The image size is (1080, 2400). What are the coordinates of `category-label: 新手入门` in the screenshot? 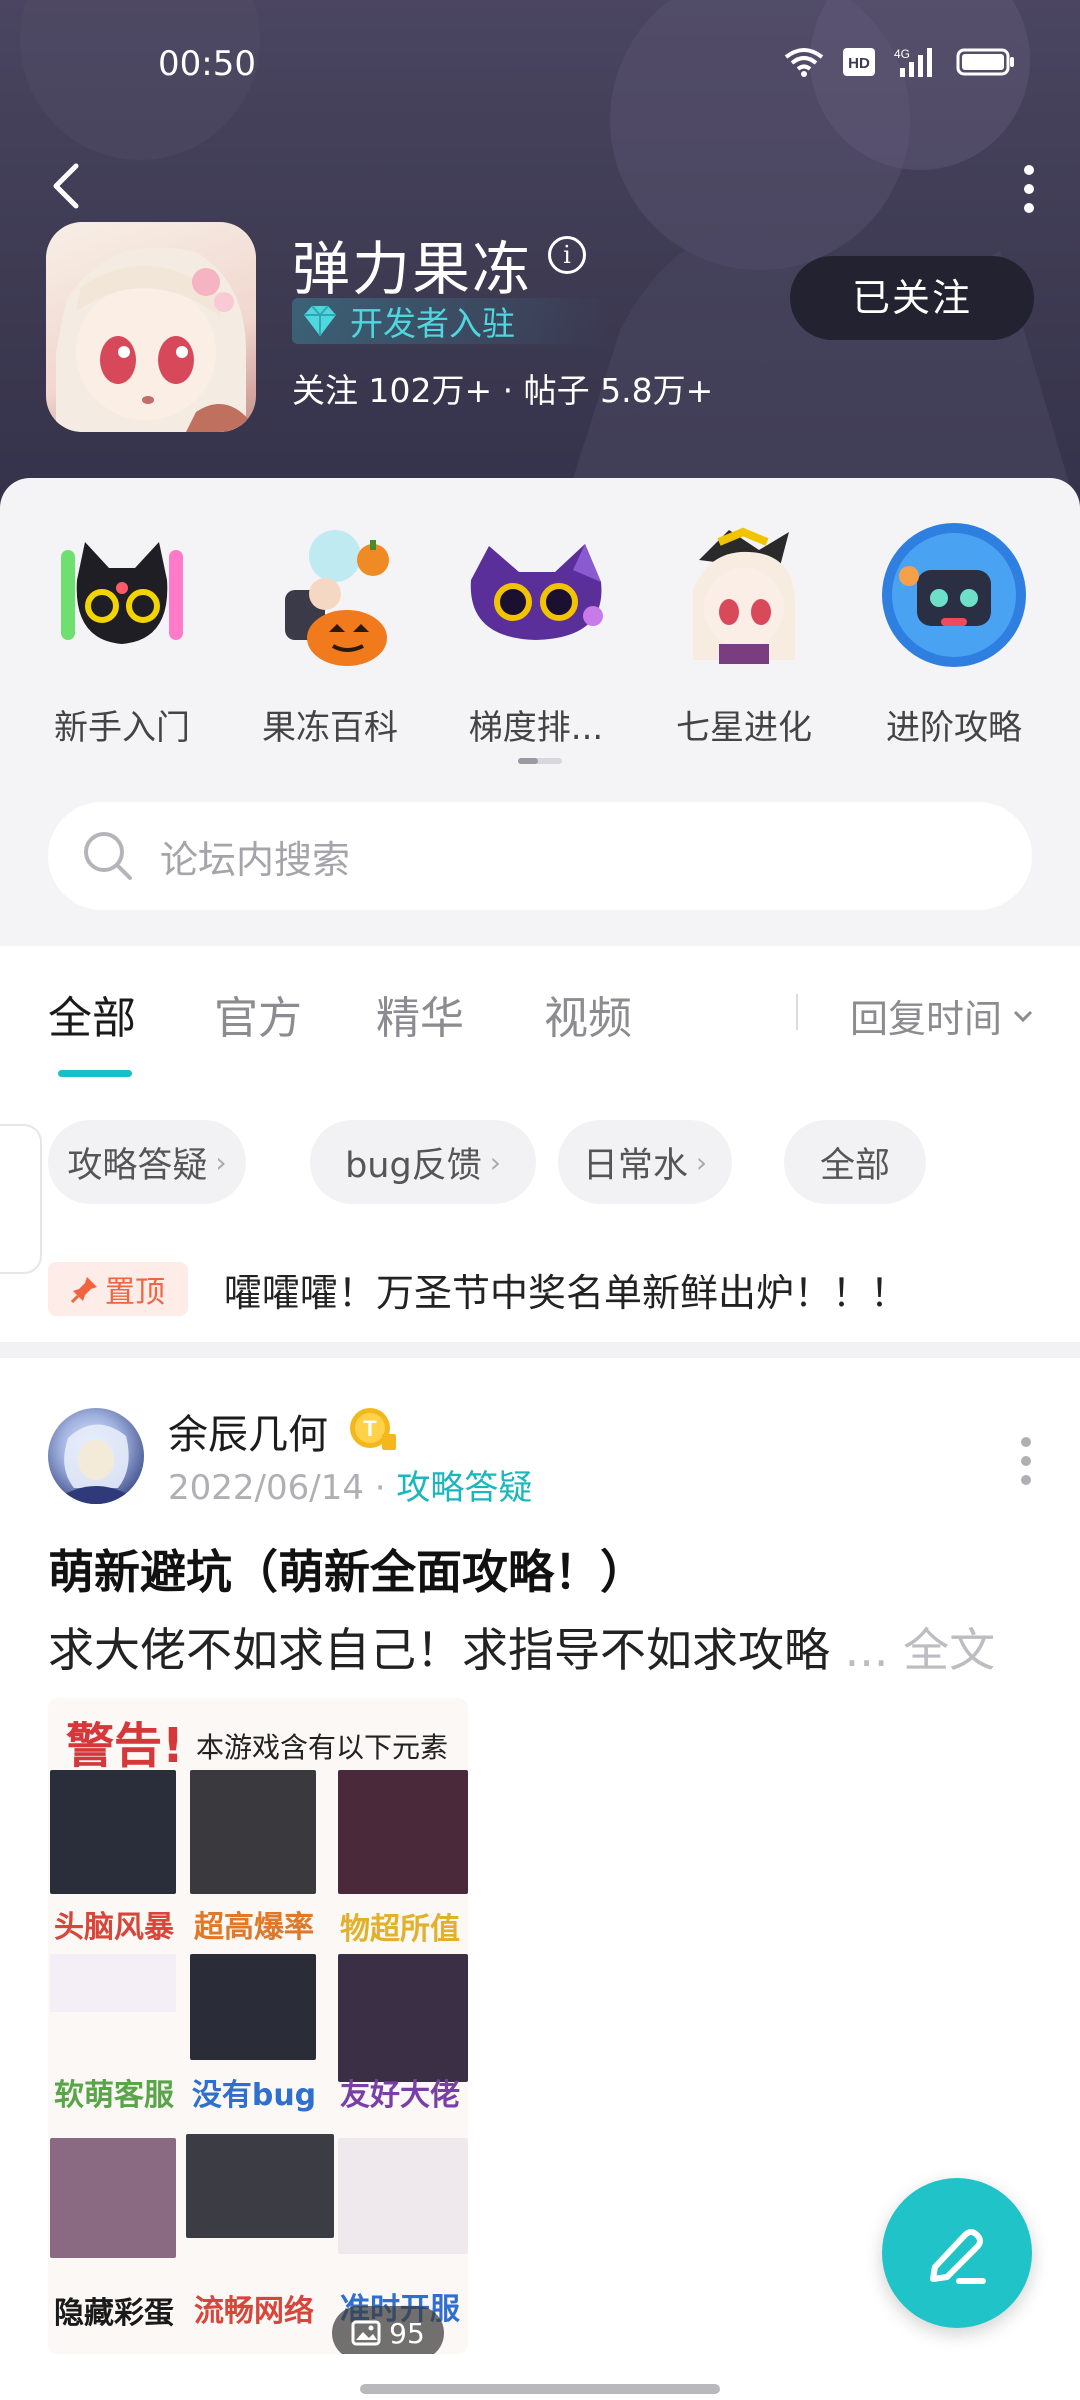 It's located at (122, 728).